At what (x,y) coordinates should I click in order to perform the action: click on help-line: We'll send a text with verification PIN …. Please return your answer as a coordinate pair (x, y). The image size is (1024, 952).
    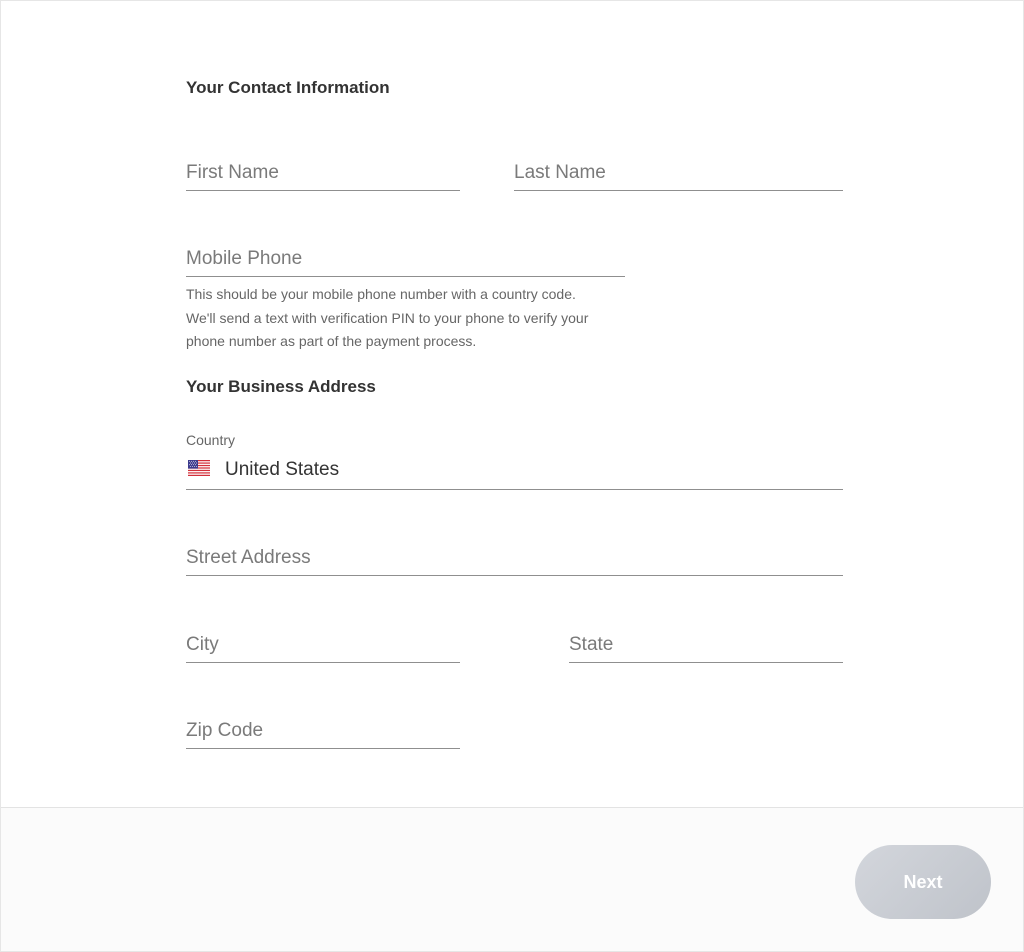
    Looking at the image, I should click on (387, 317).